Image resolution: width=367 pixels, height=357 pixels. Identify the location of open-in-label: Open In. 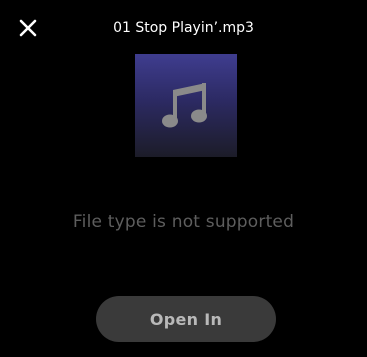
(186, 319).